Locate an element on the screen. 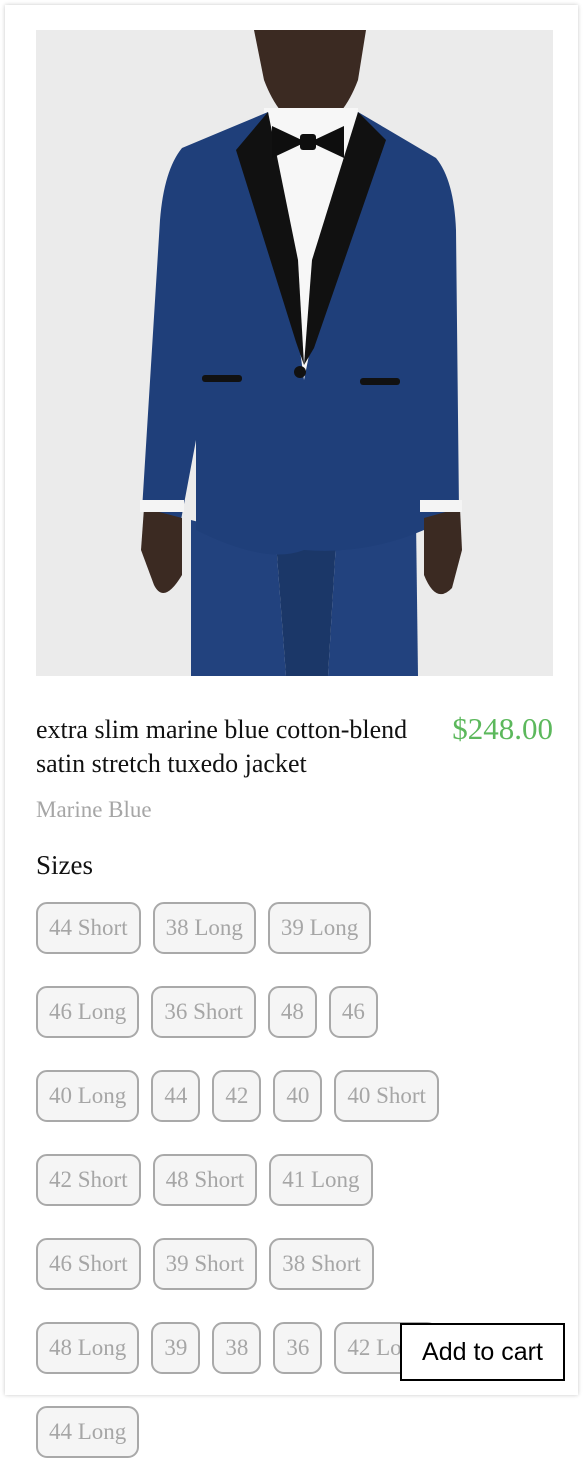 The width and height of the screenshot is (584, 1458). size-option: 44 Long is located at coordinates (88, 1432).